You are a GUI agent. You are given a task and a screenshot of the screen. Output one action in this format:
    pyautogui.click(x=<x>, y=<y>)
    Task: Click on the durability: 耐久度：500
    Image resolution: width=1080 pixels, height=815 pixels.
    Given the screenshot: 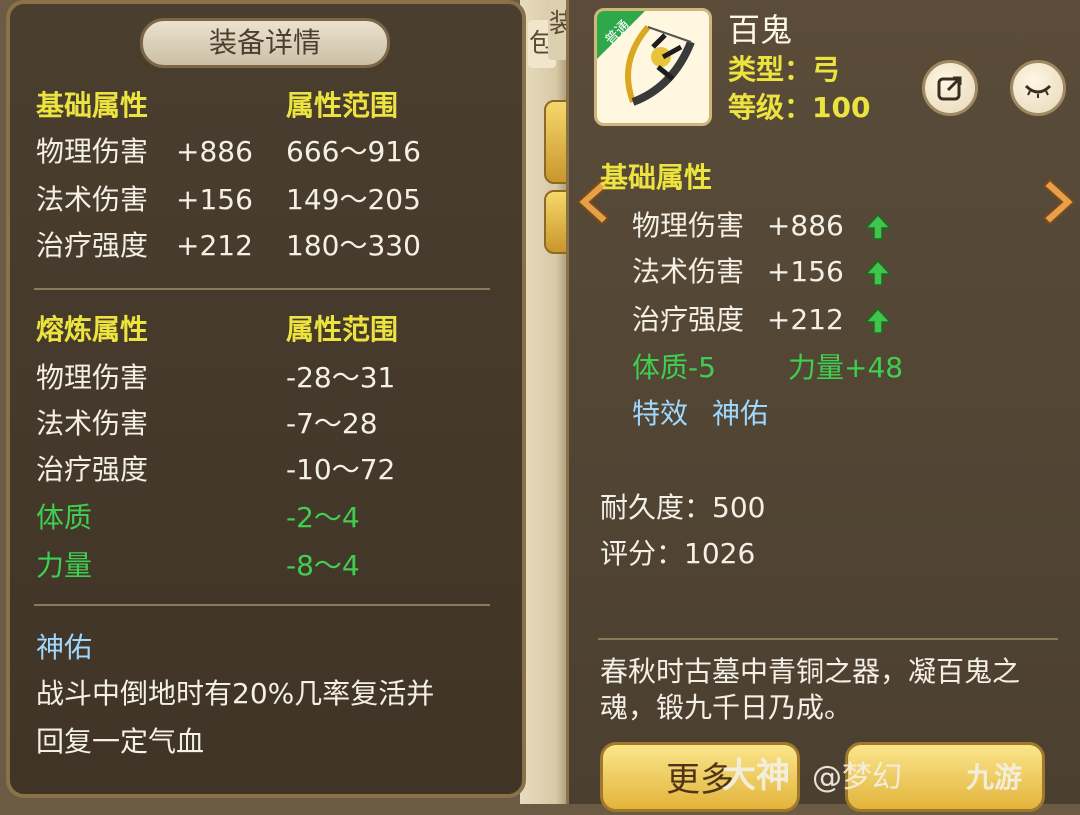 What is the action you would take?
    pyautogui.click(x=683, y=507)
    